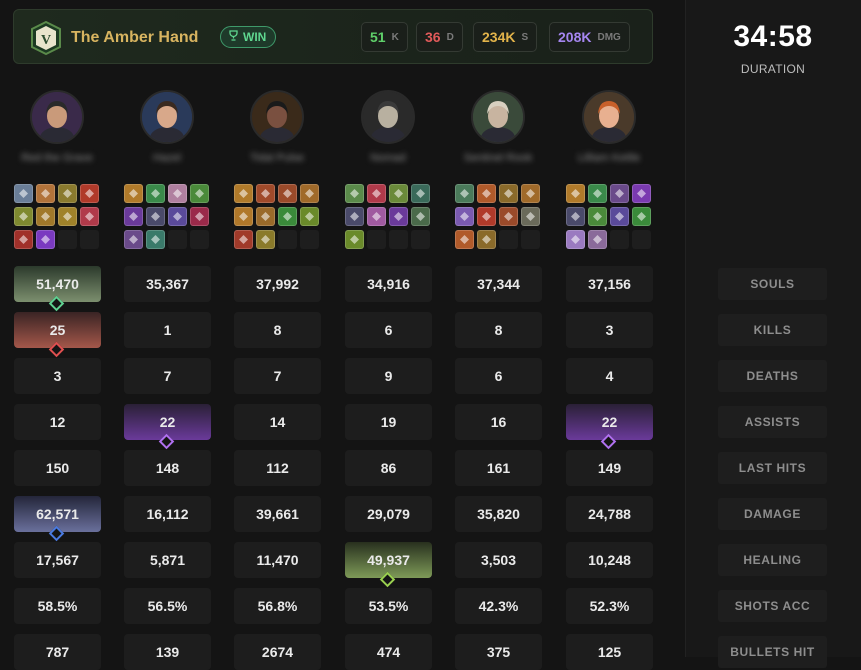 This screenshot has width=861, height=670. Describe the element at coordinates (609, 284) in the screenshot. I see `stat-cell: 37,156` at that location.